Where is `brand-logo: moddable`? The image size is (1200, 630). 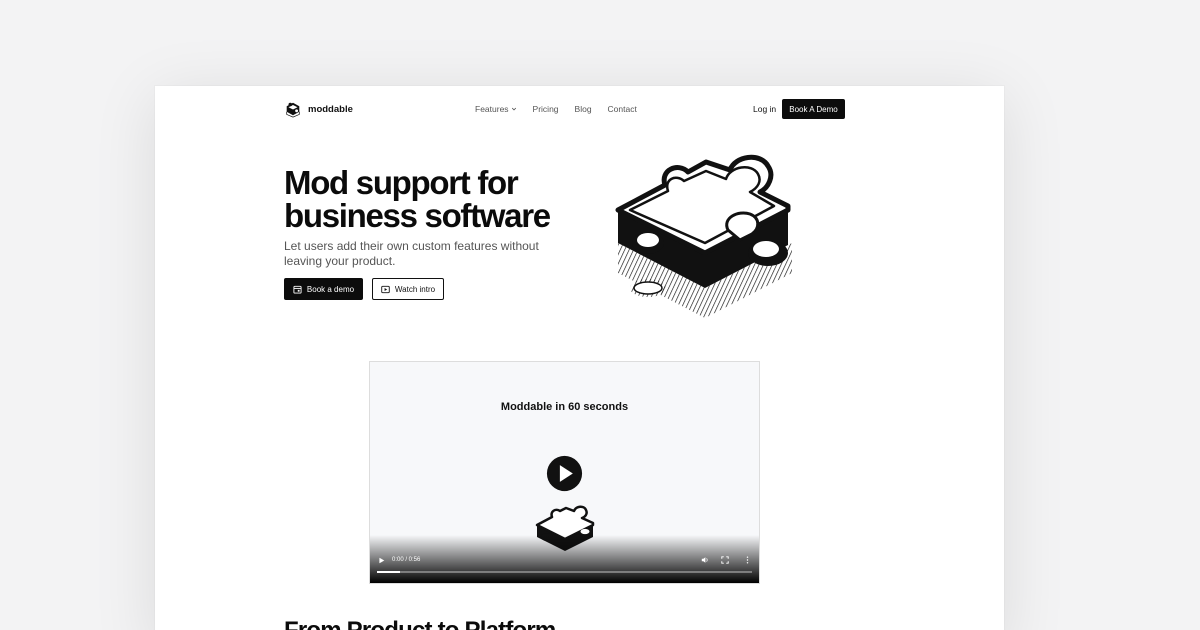 brand-logo: moddable is located at coordinates (318, 109).